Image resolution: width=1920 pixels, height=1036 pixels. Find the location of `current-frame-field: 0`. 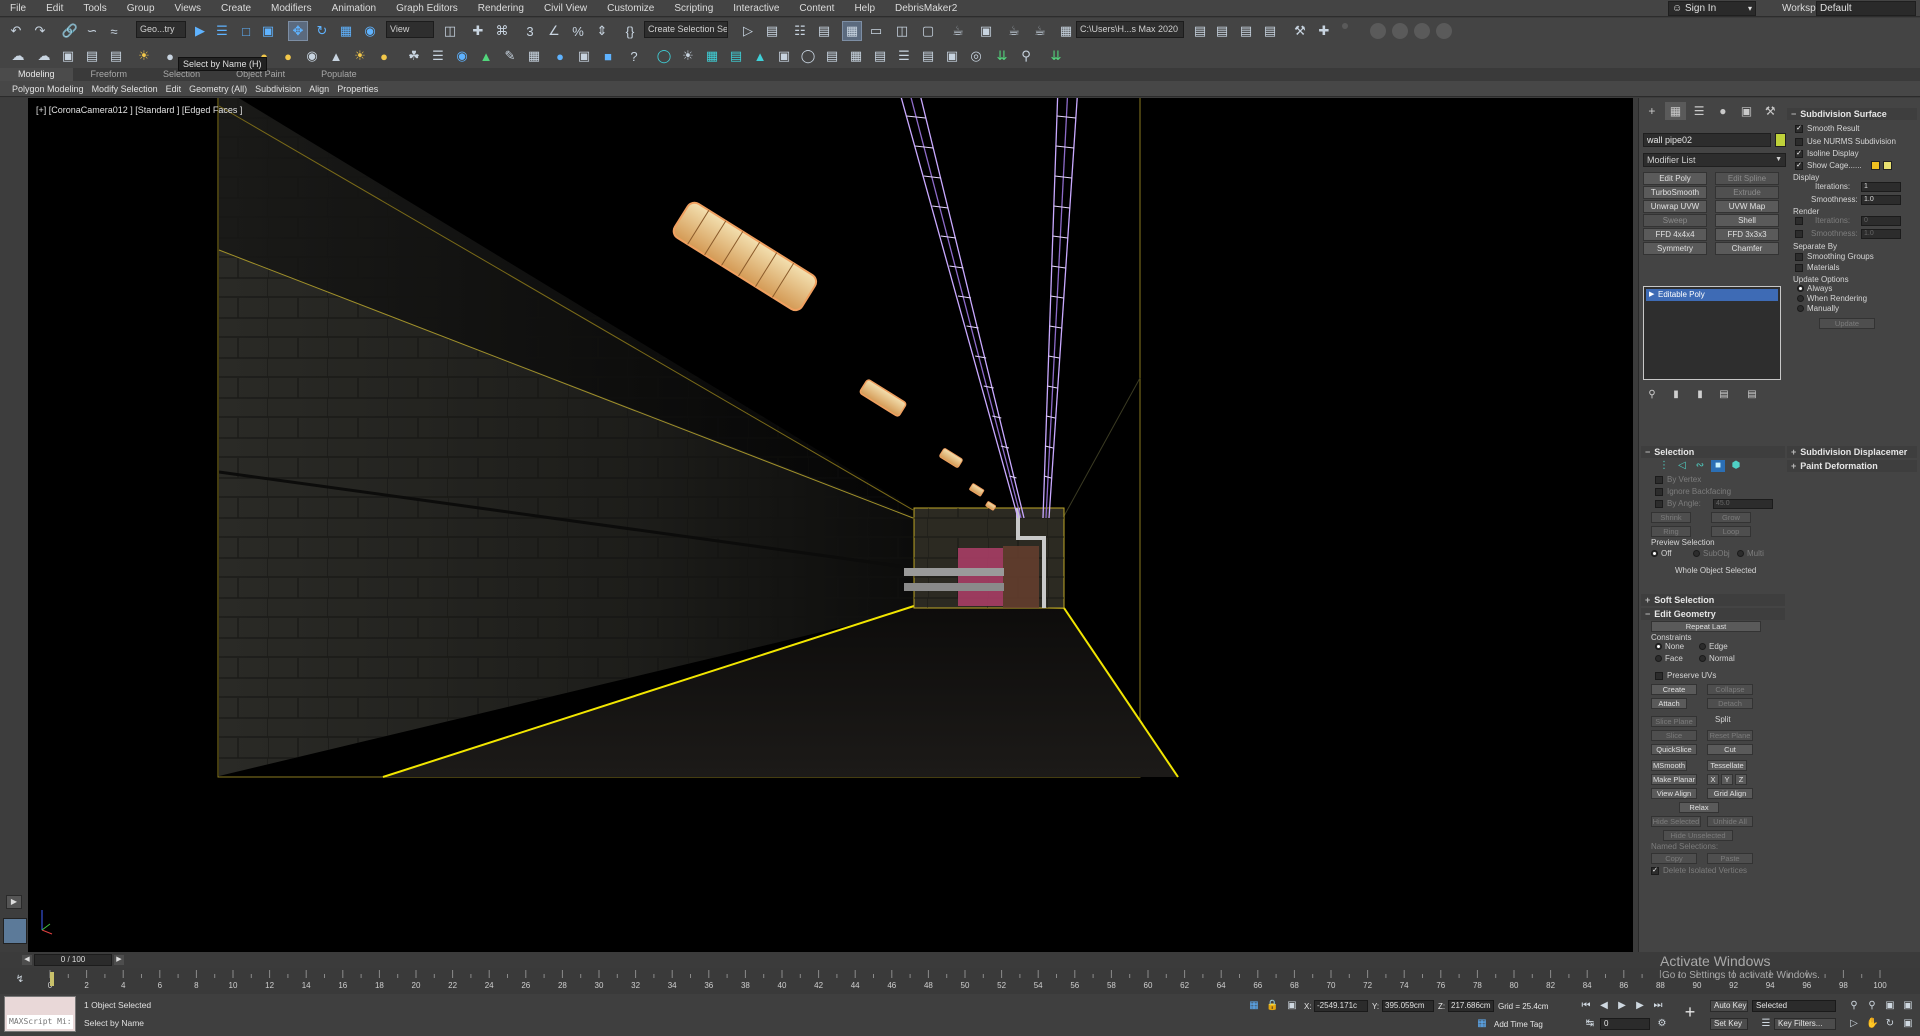

current-frame-field: 0 is located at coordinates (1625, 1024).